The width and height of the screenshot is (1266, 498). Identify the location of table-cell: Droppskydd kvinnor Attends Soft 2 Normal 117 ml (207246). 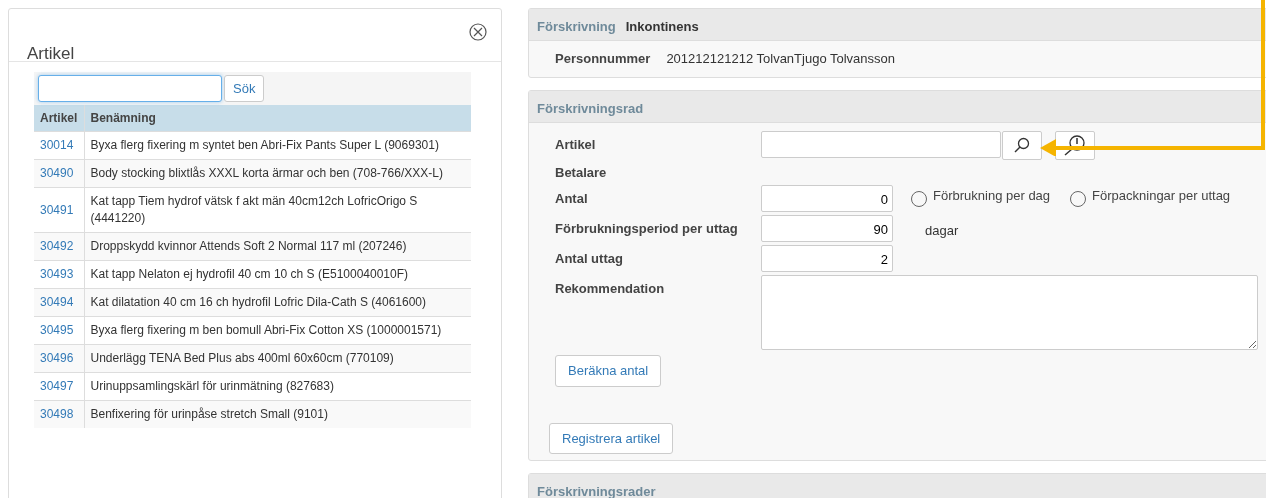
(277, 246).